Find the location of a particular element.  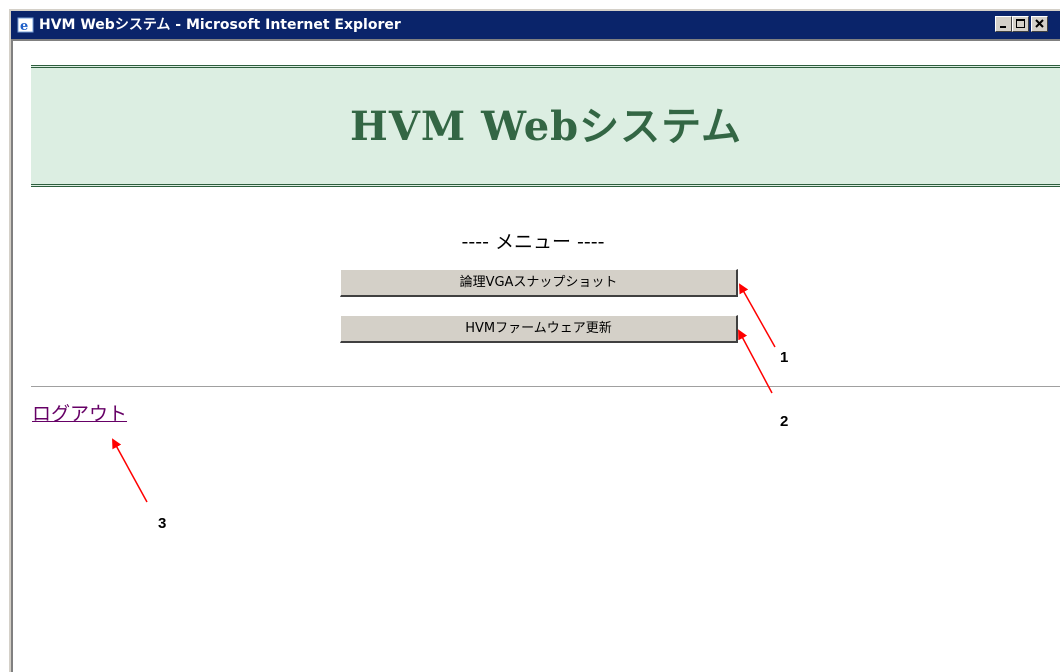

svg-text: e is located at coordinates (24, 26).